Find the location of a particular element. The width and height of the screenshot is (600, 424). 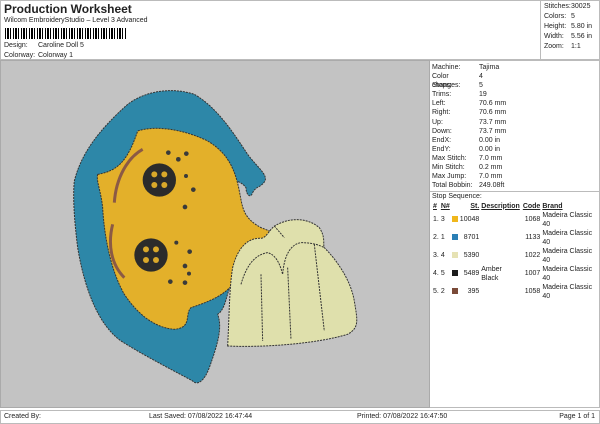

table-row: 2. 1 8701 1133 Madeira Classic 40 is located at coordinates (515, 238).